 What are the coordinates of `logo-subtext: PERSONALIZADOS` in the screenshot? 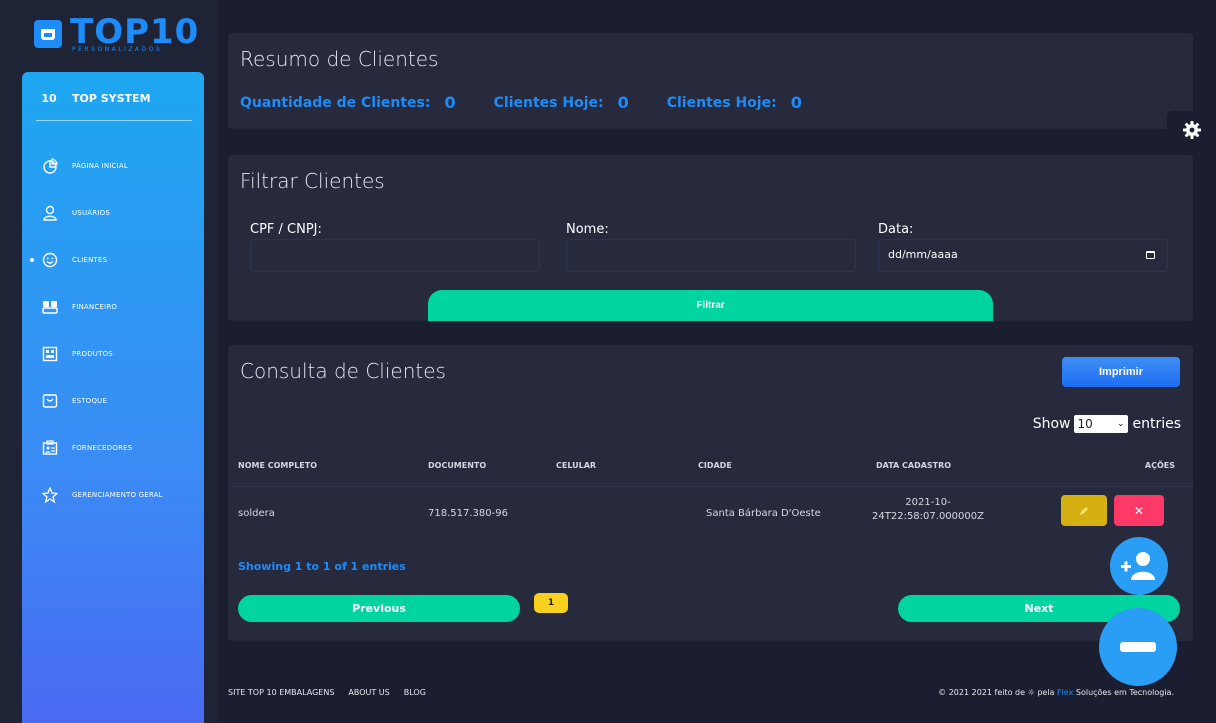 It's located at (117, 49).